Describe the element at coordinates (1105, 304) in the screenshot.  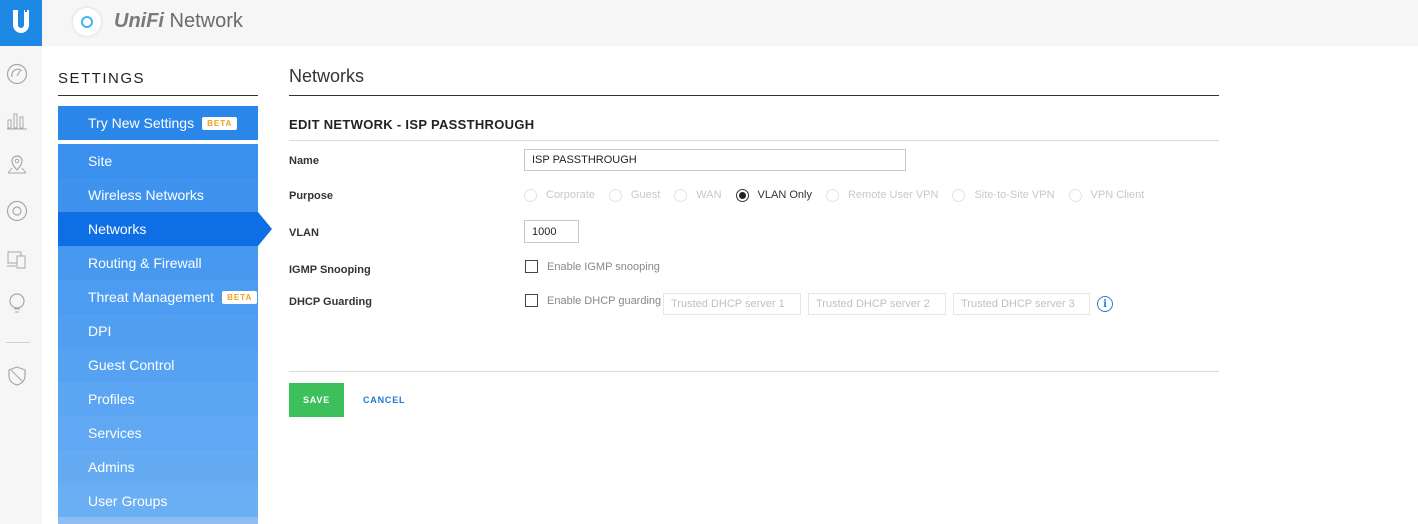
I see `info-icon: i` at that location.